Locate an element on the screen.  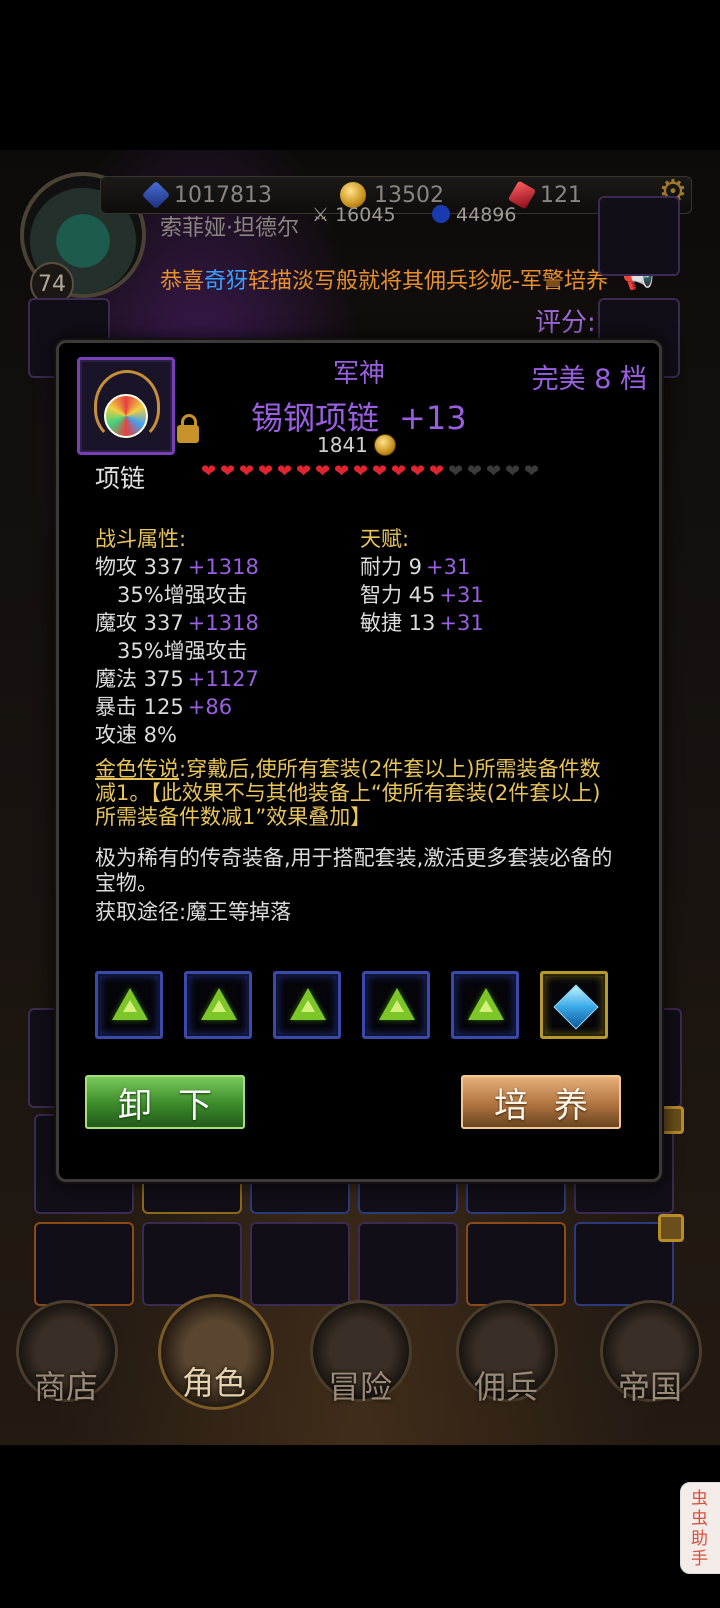
stat-label: 物攻 337 is located at coordinates (139, 567).